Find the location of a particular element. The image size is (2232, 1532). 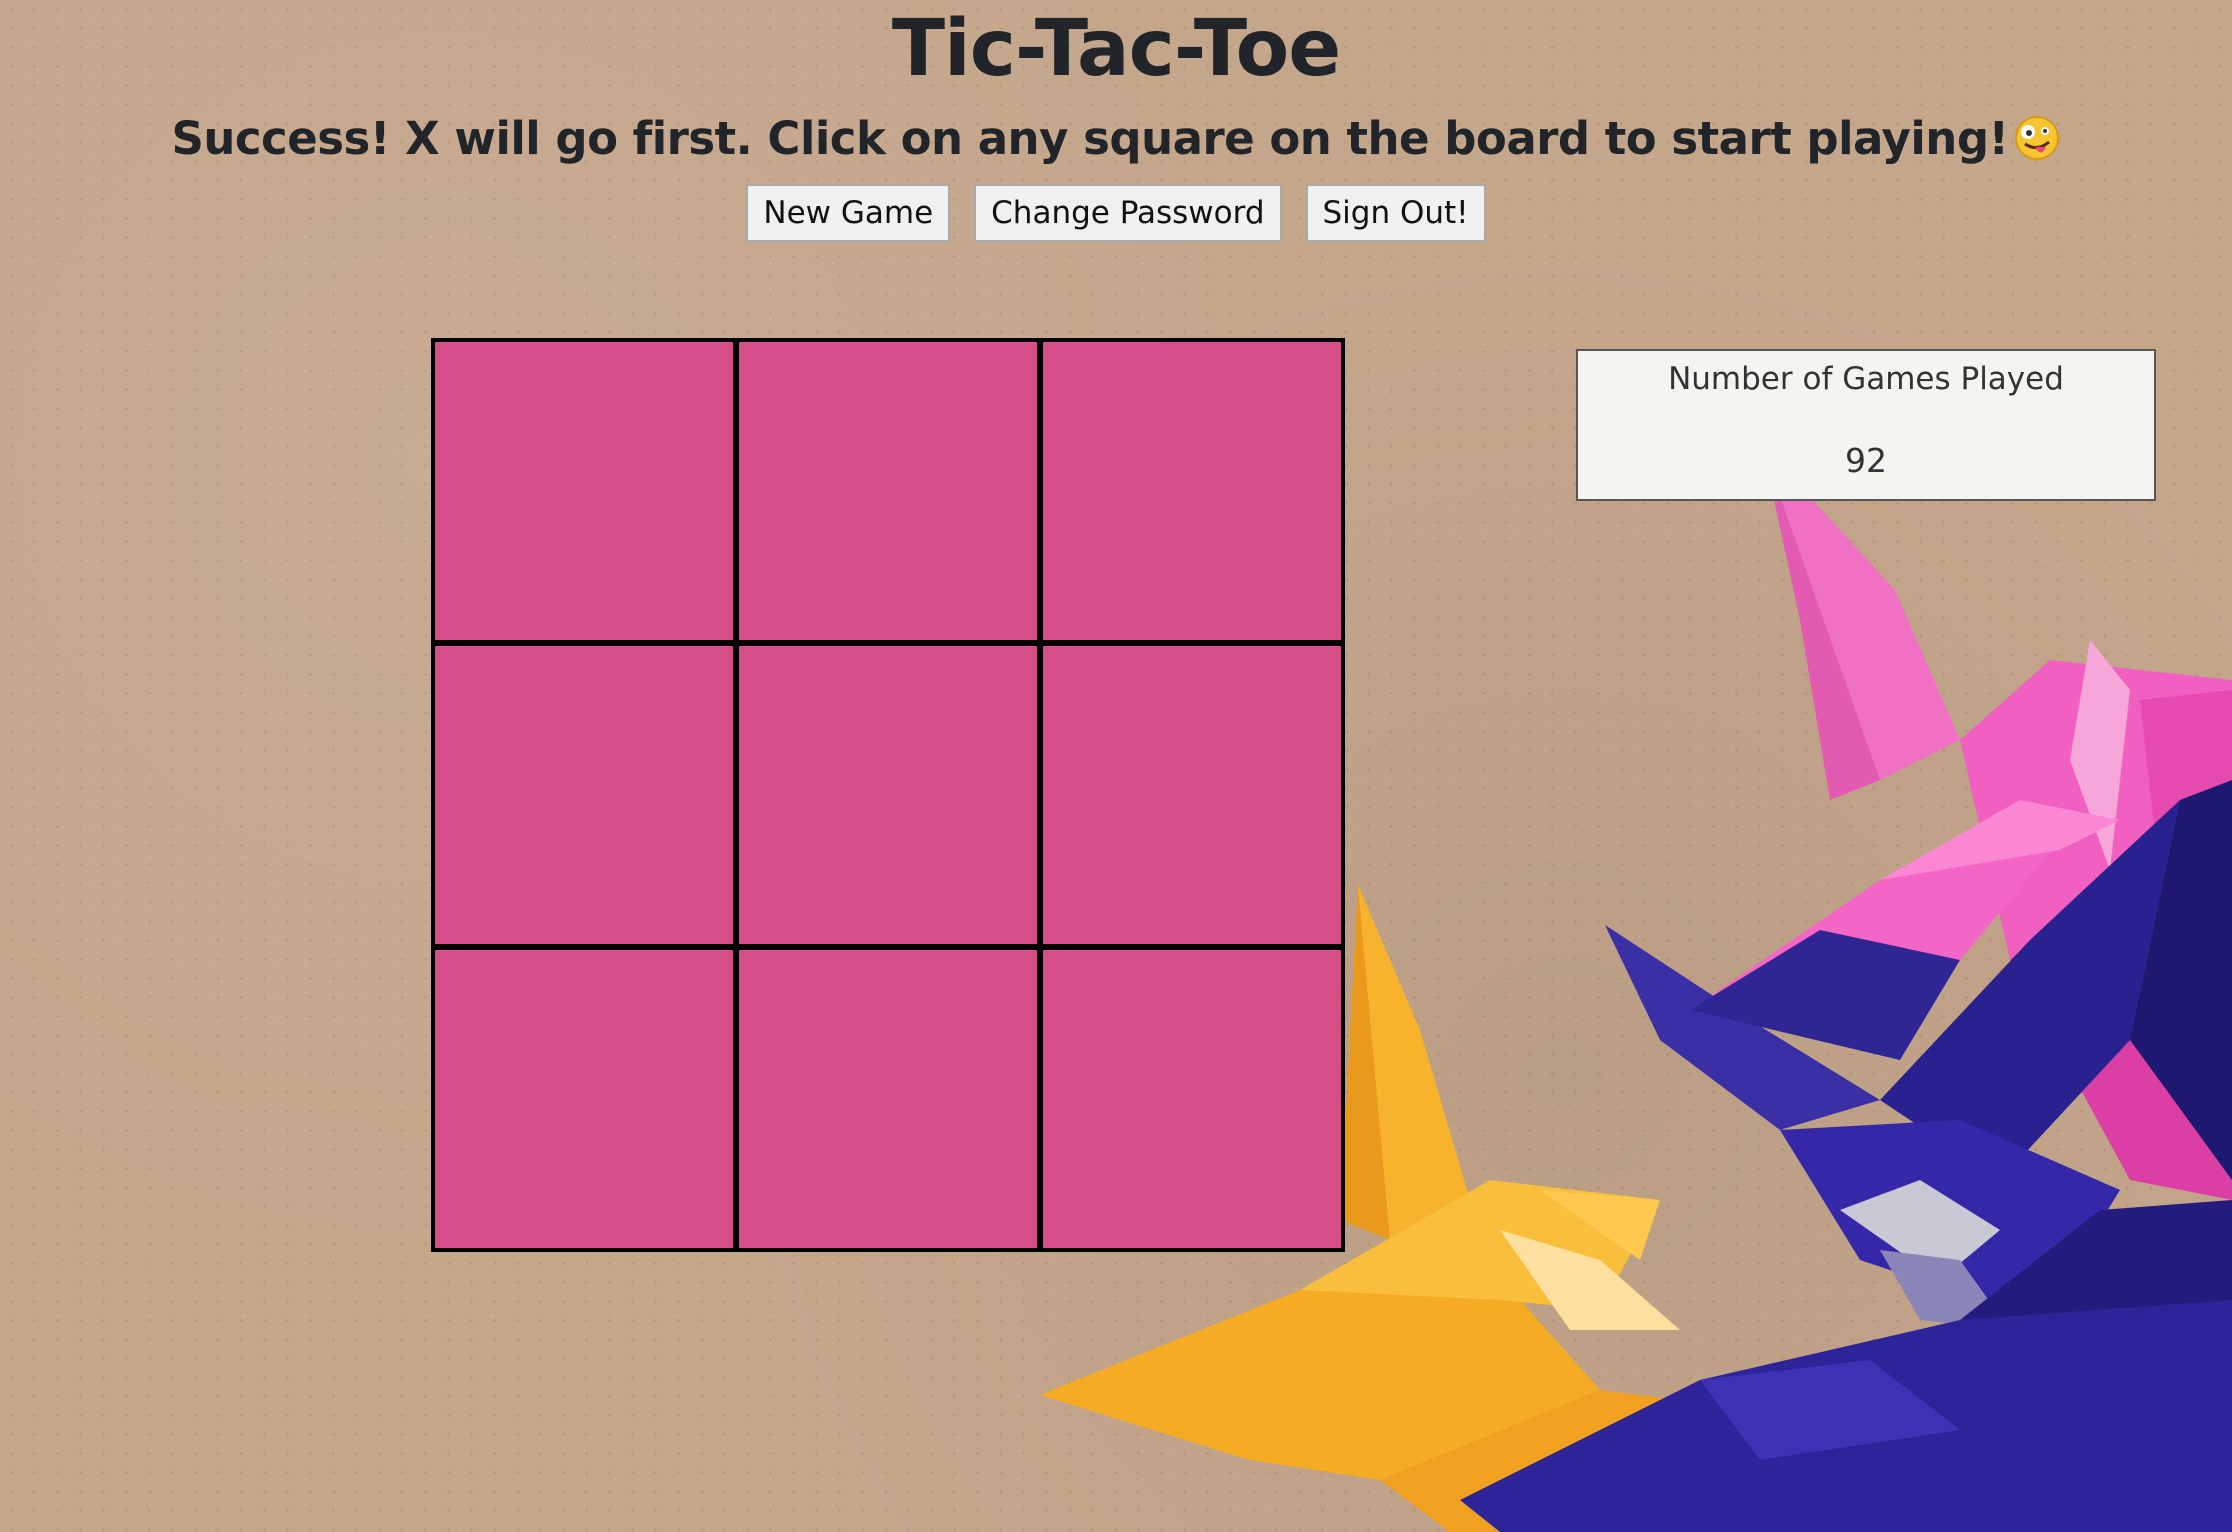

game-controls: New Game Change Password Sign Out! is located at coordinates (1116, 213).